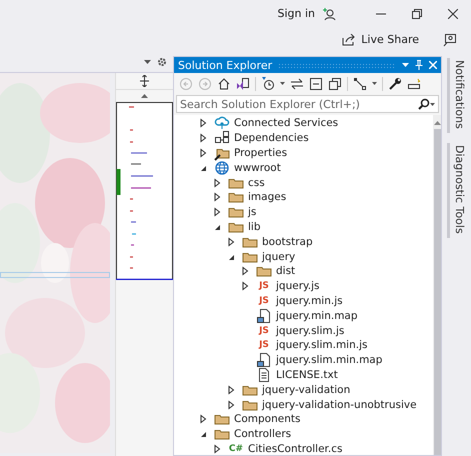  What do you see at coordinates (279, 256) in the screenshot?
I see `tree-item: jquery` at bounding box center [279, 256].